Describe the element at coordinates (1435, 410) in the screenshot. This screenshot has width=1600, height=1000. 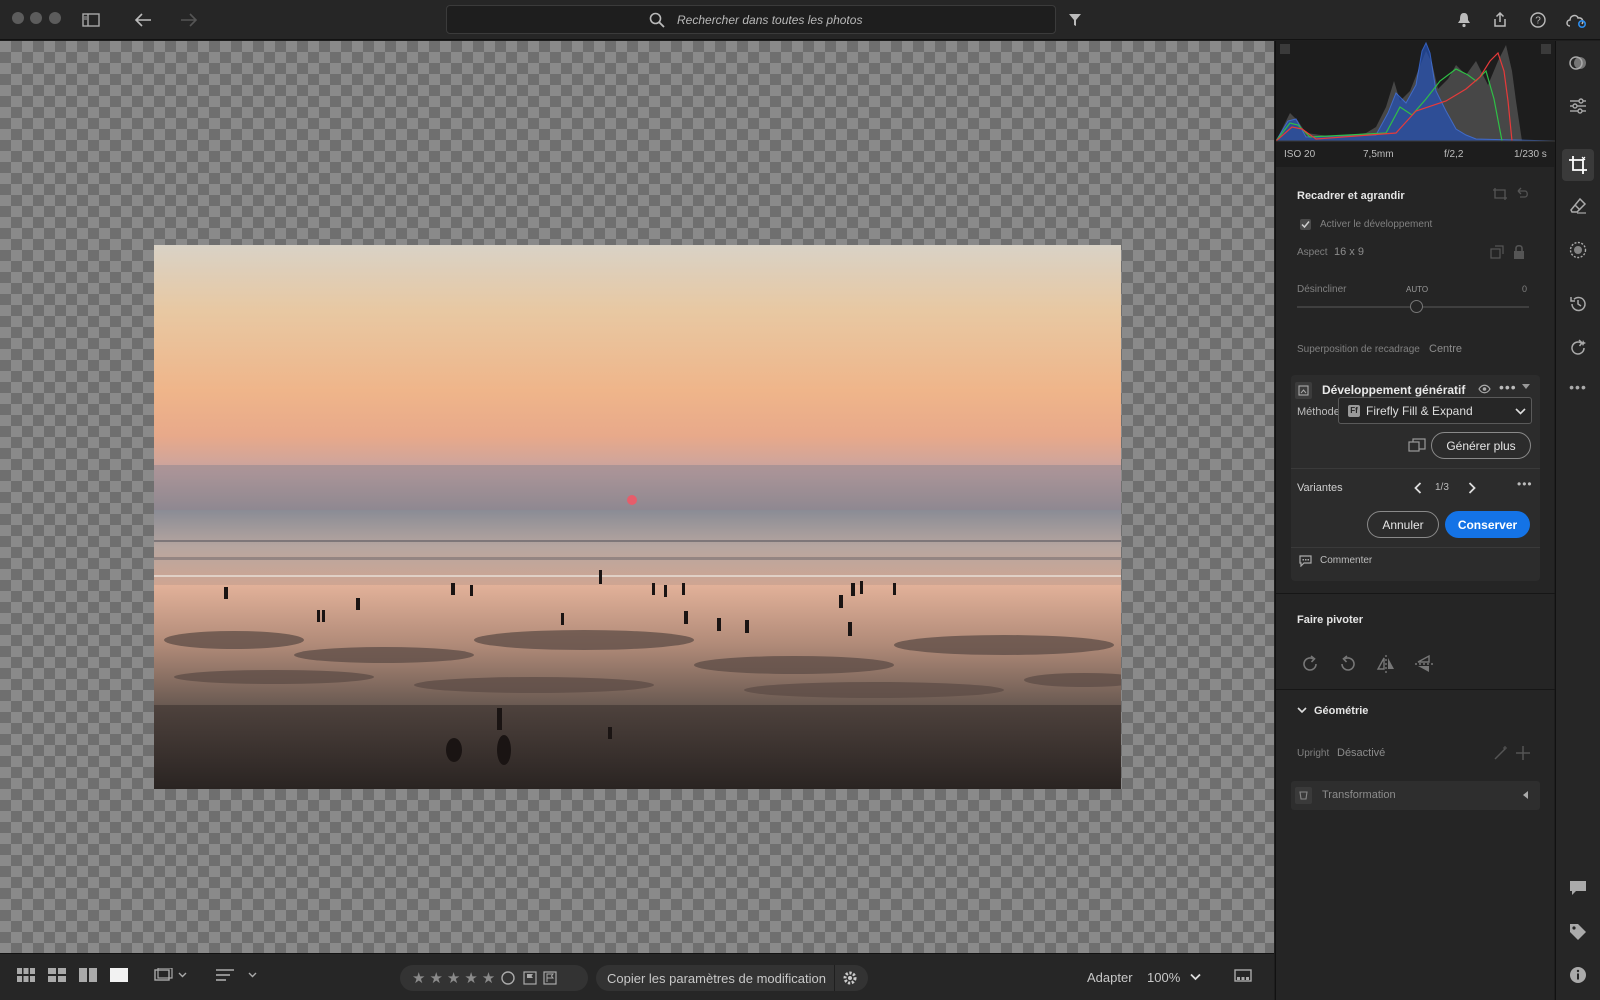
I see `method-dropdown: Ff Firefly Fill & Expand` at that location.